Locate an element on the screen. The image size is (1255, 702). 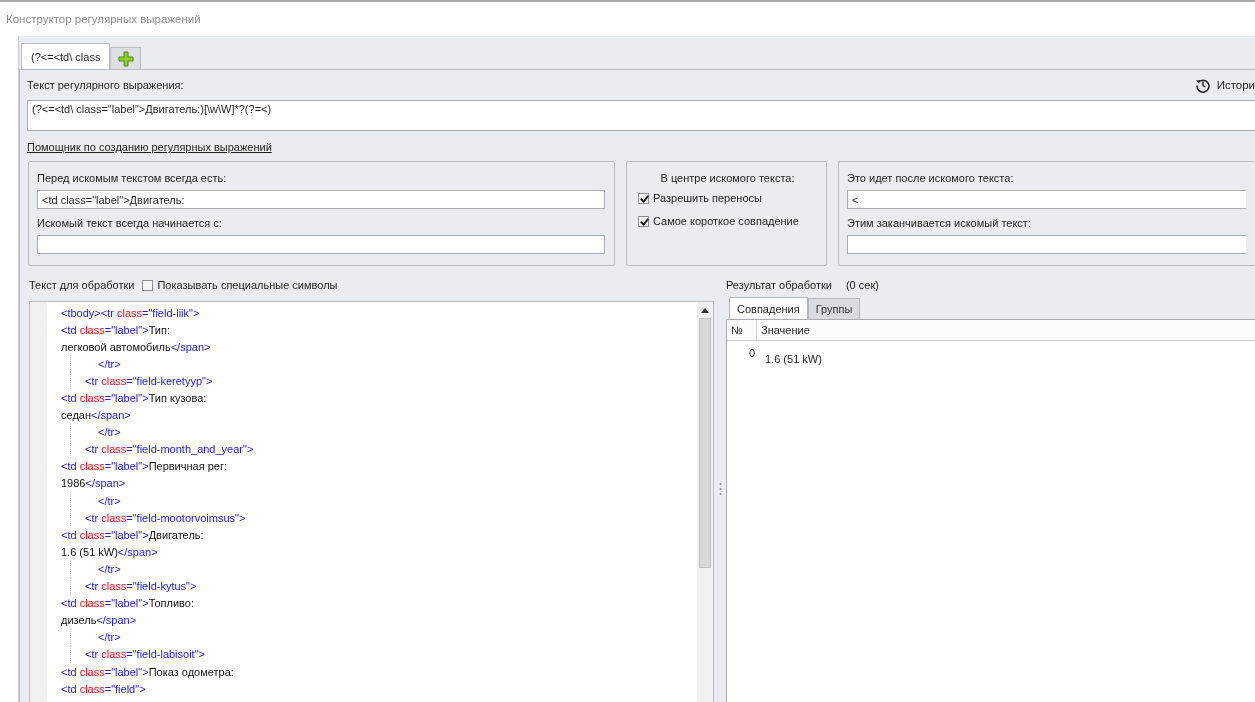
document-tab: (?<=<td\ class is located at coordinates (66, 56).